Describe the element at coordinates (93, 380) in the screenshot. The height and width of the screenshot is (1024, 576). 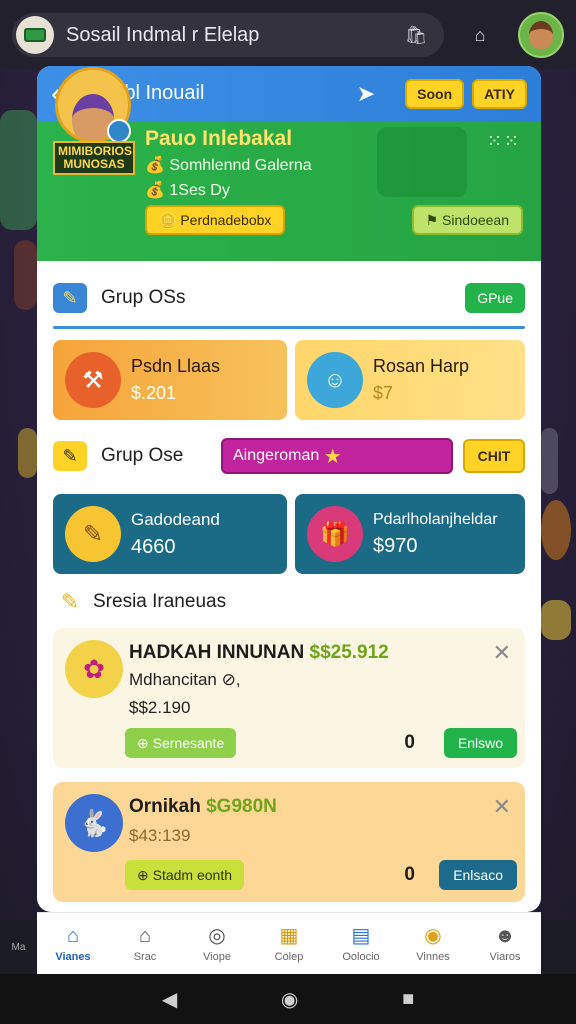
I see `tools-icon: ⚒` at that location.